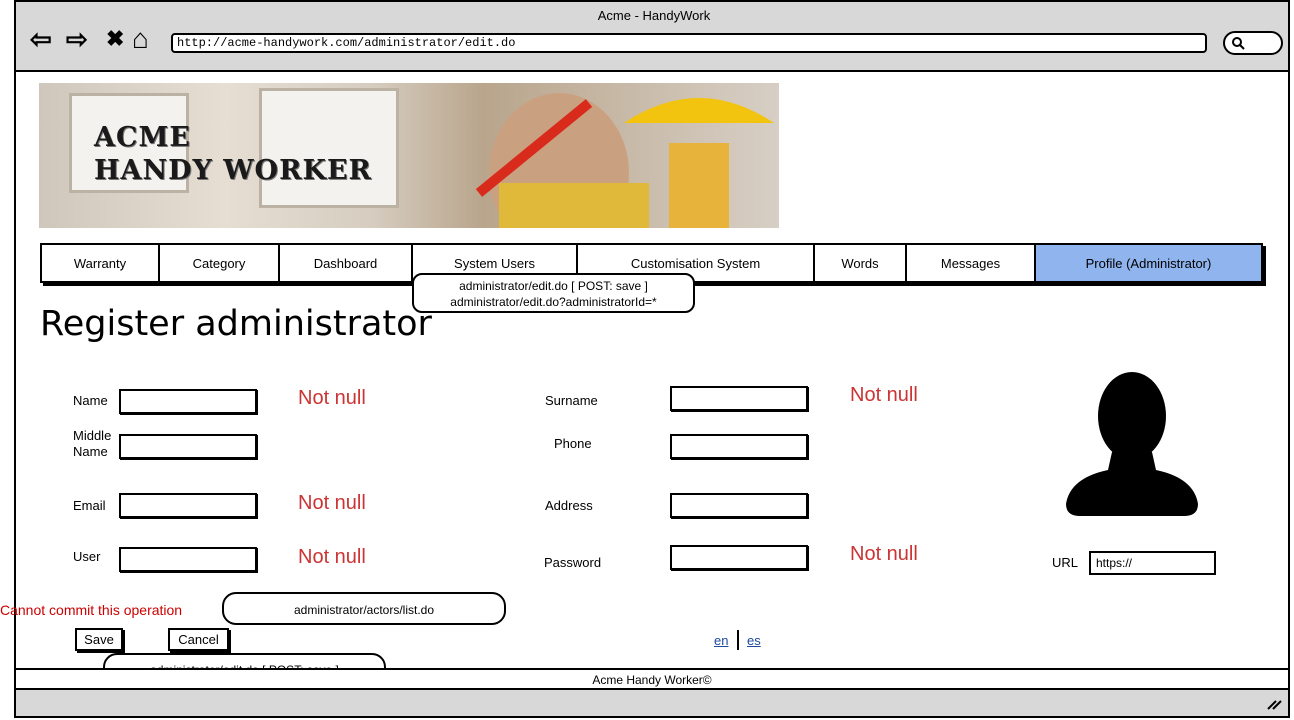 The image size is (1294, 720). I want to click on surname-field, so click(739, 398).